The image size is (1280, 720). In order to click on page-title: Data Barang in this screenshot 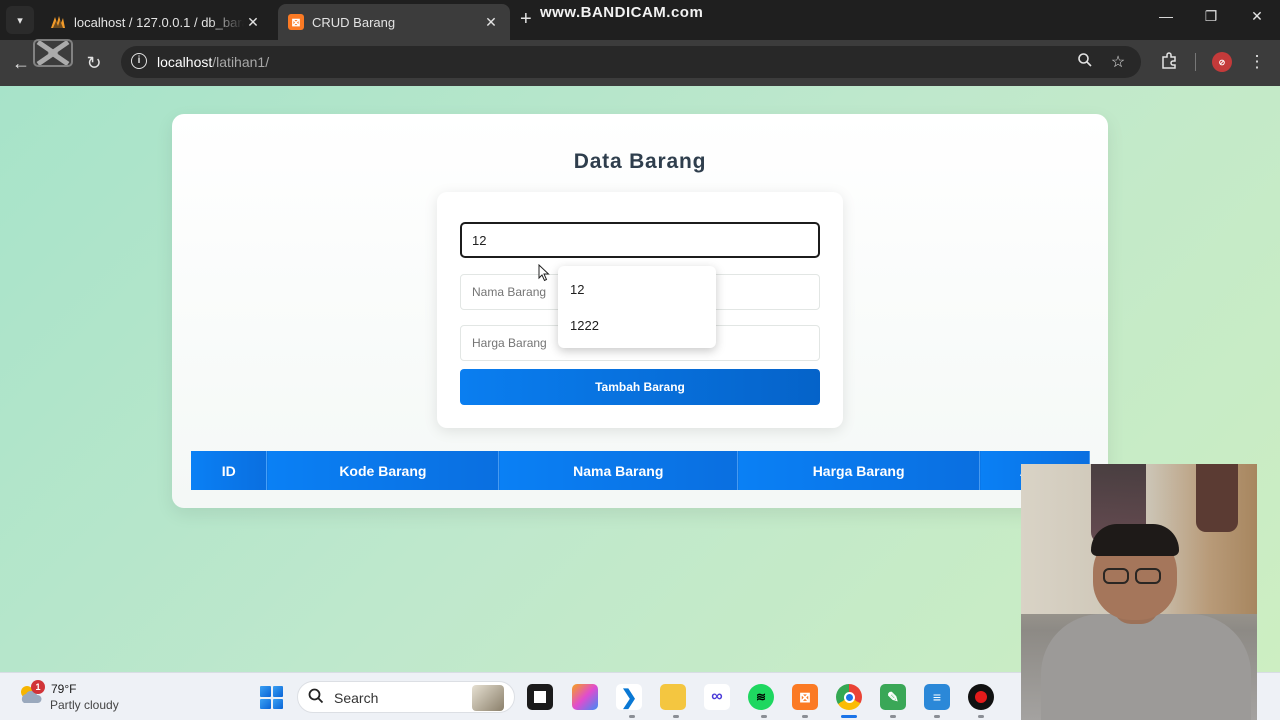, I will do `click(640, 161)`.